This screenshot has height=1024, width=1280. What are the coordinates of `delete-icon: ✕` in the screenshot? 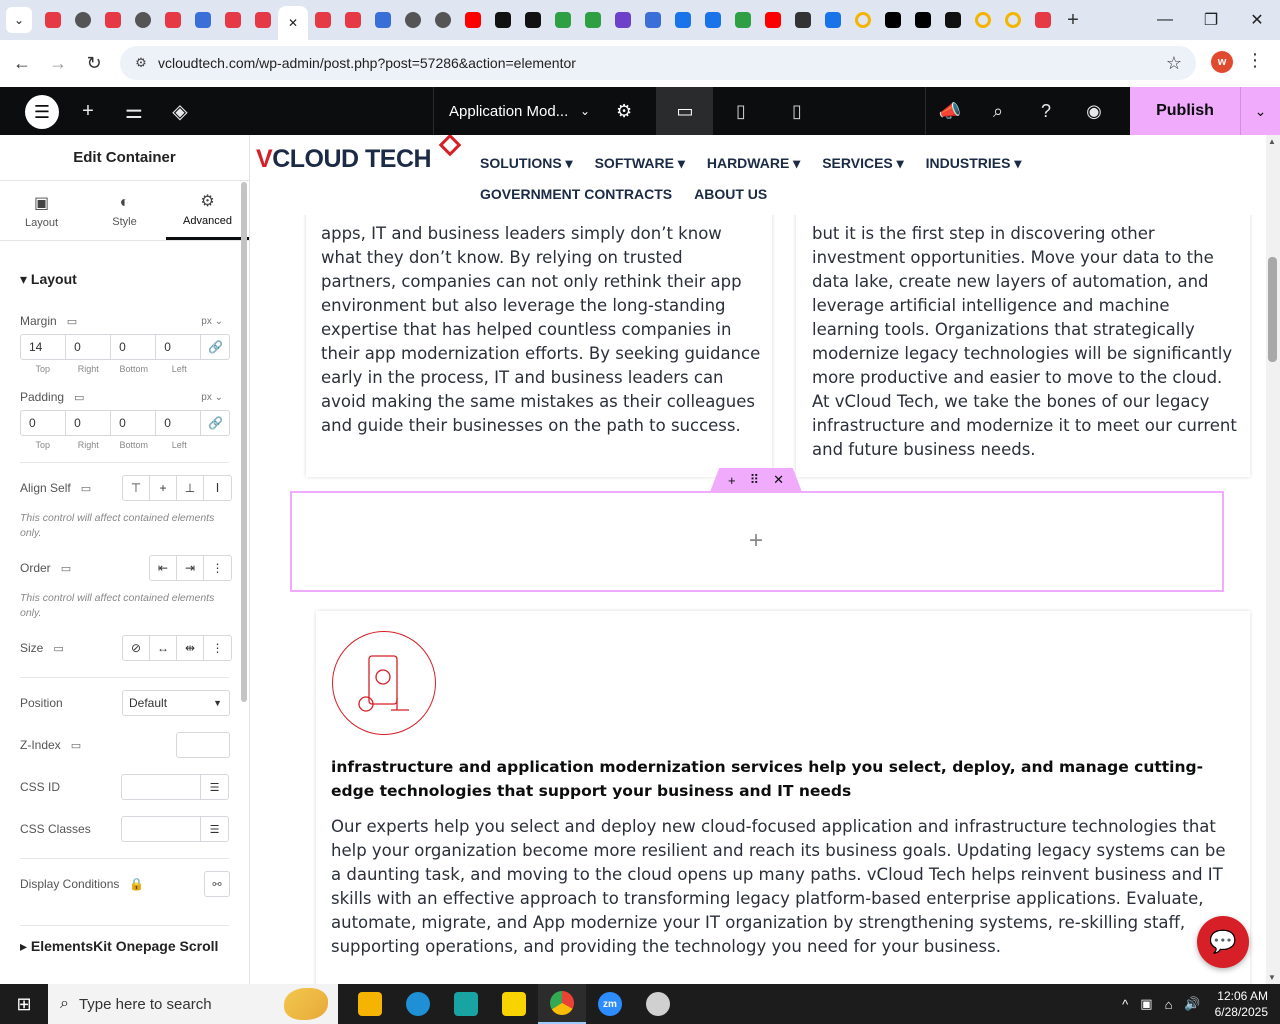 It's located at (778, 480).